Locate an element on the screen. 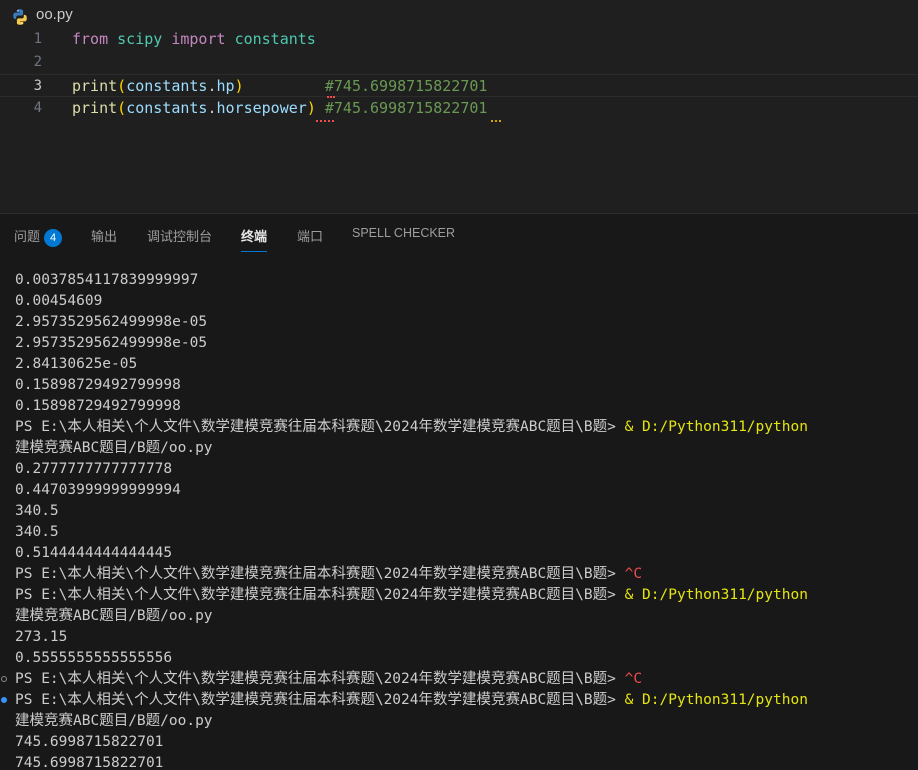 Image resolution: width=918 pixels, height=770 pixels. line-number: 3 is located at coordinates (37, 86).